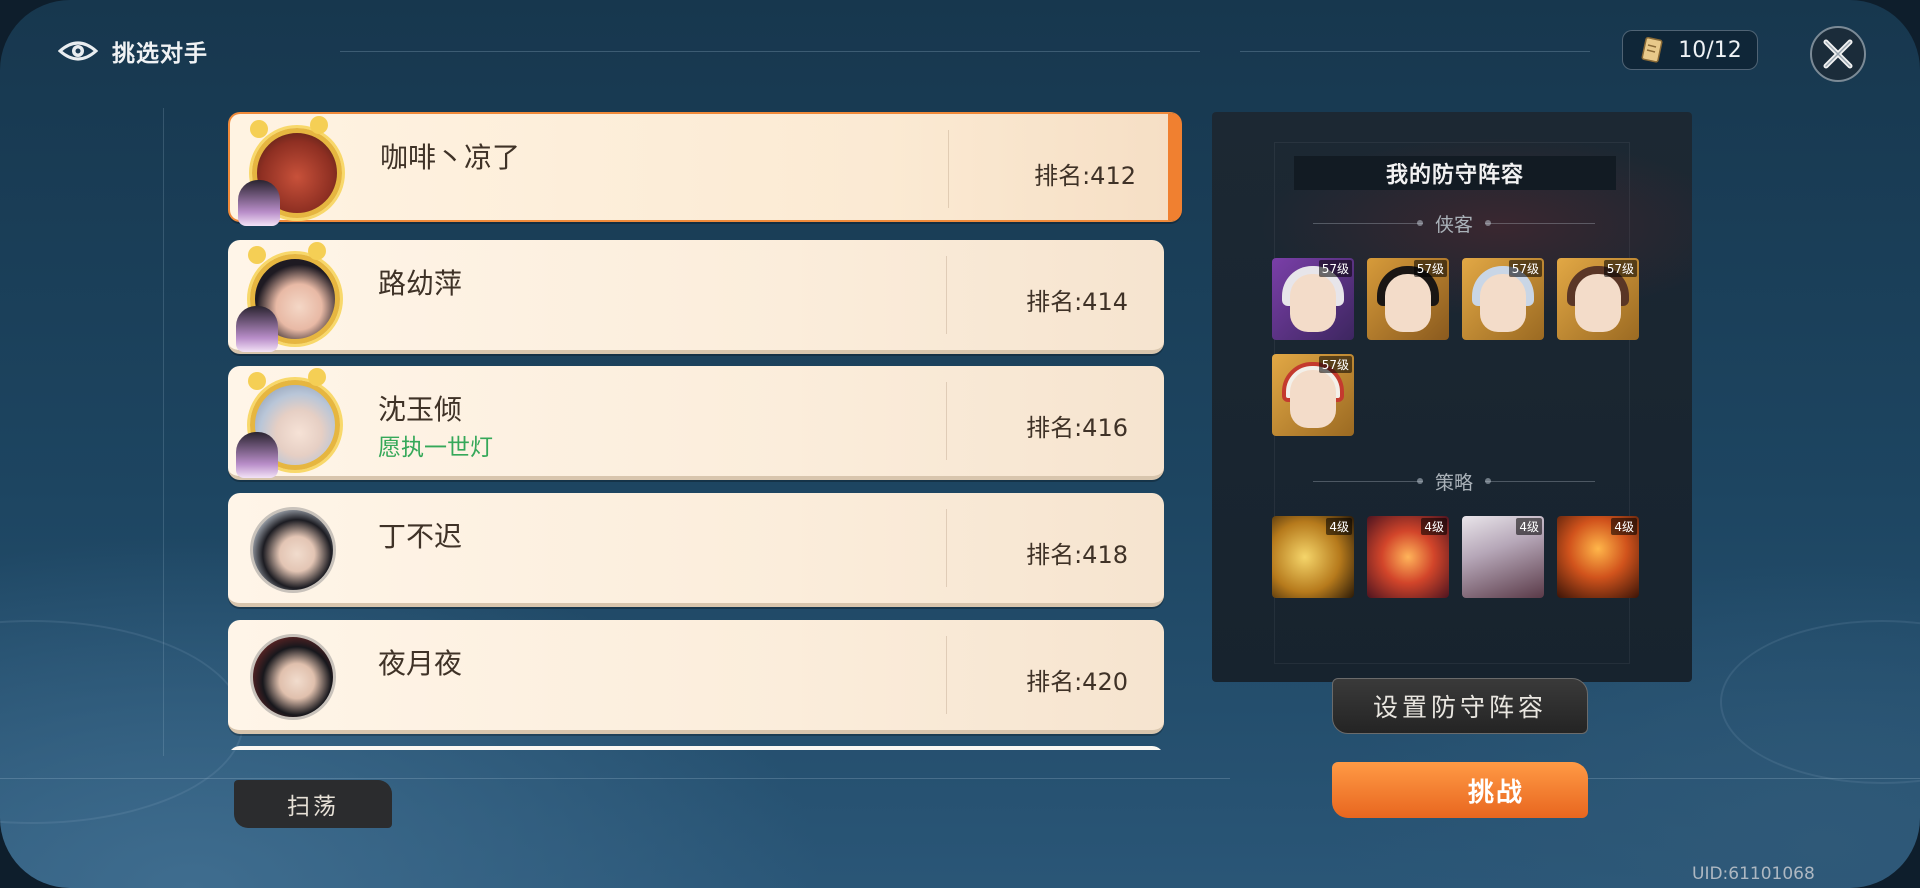 This screenshot has width=1920, height=888. What do you see at coordinates (696, 297) in the screenshot?
I see `opponent-card: 路幼萍 排名:414` at bounding box center [696, 297].